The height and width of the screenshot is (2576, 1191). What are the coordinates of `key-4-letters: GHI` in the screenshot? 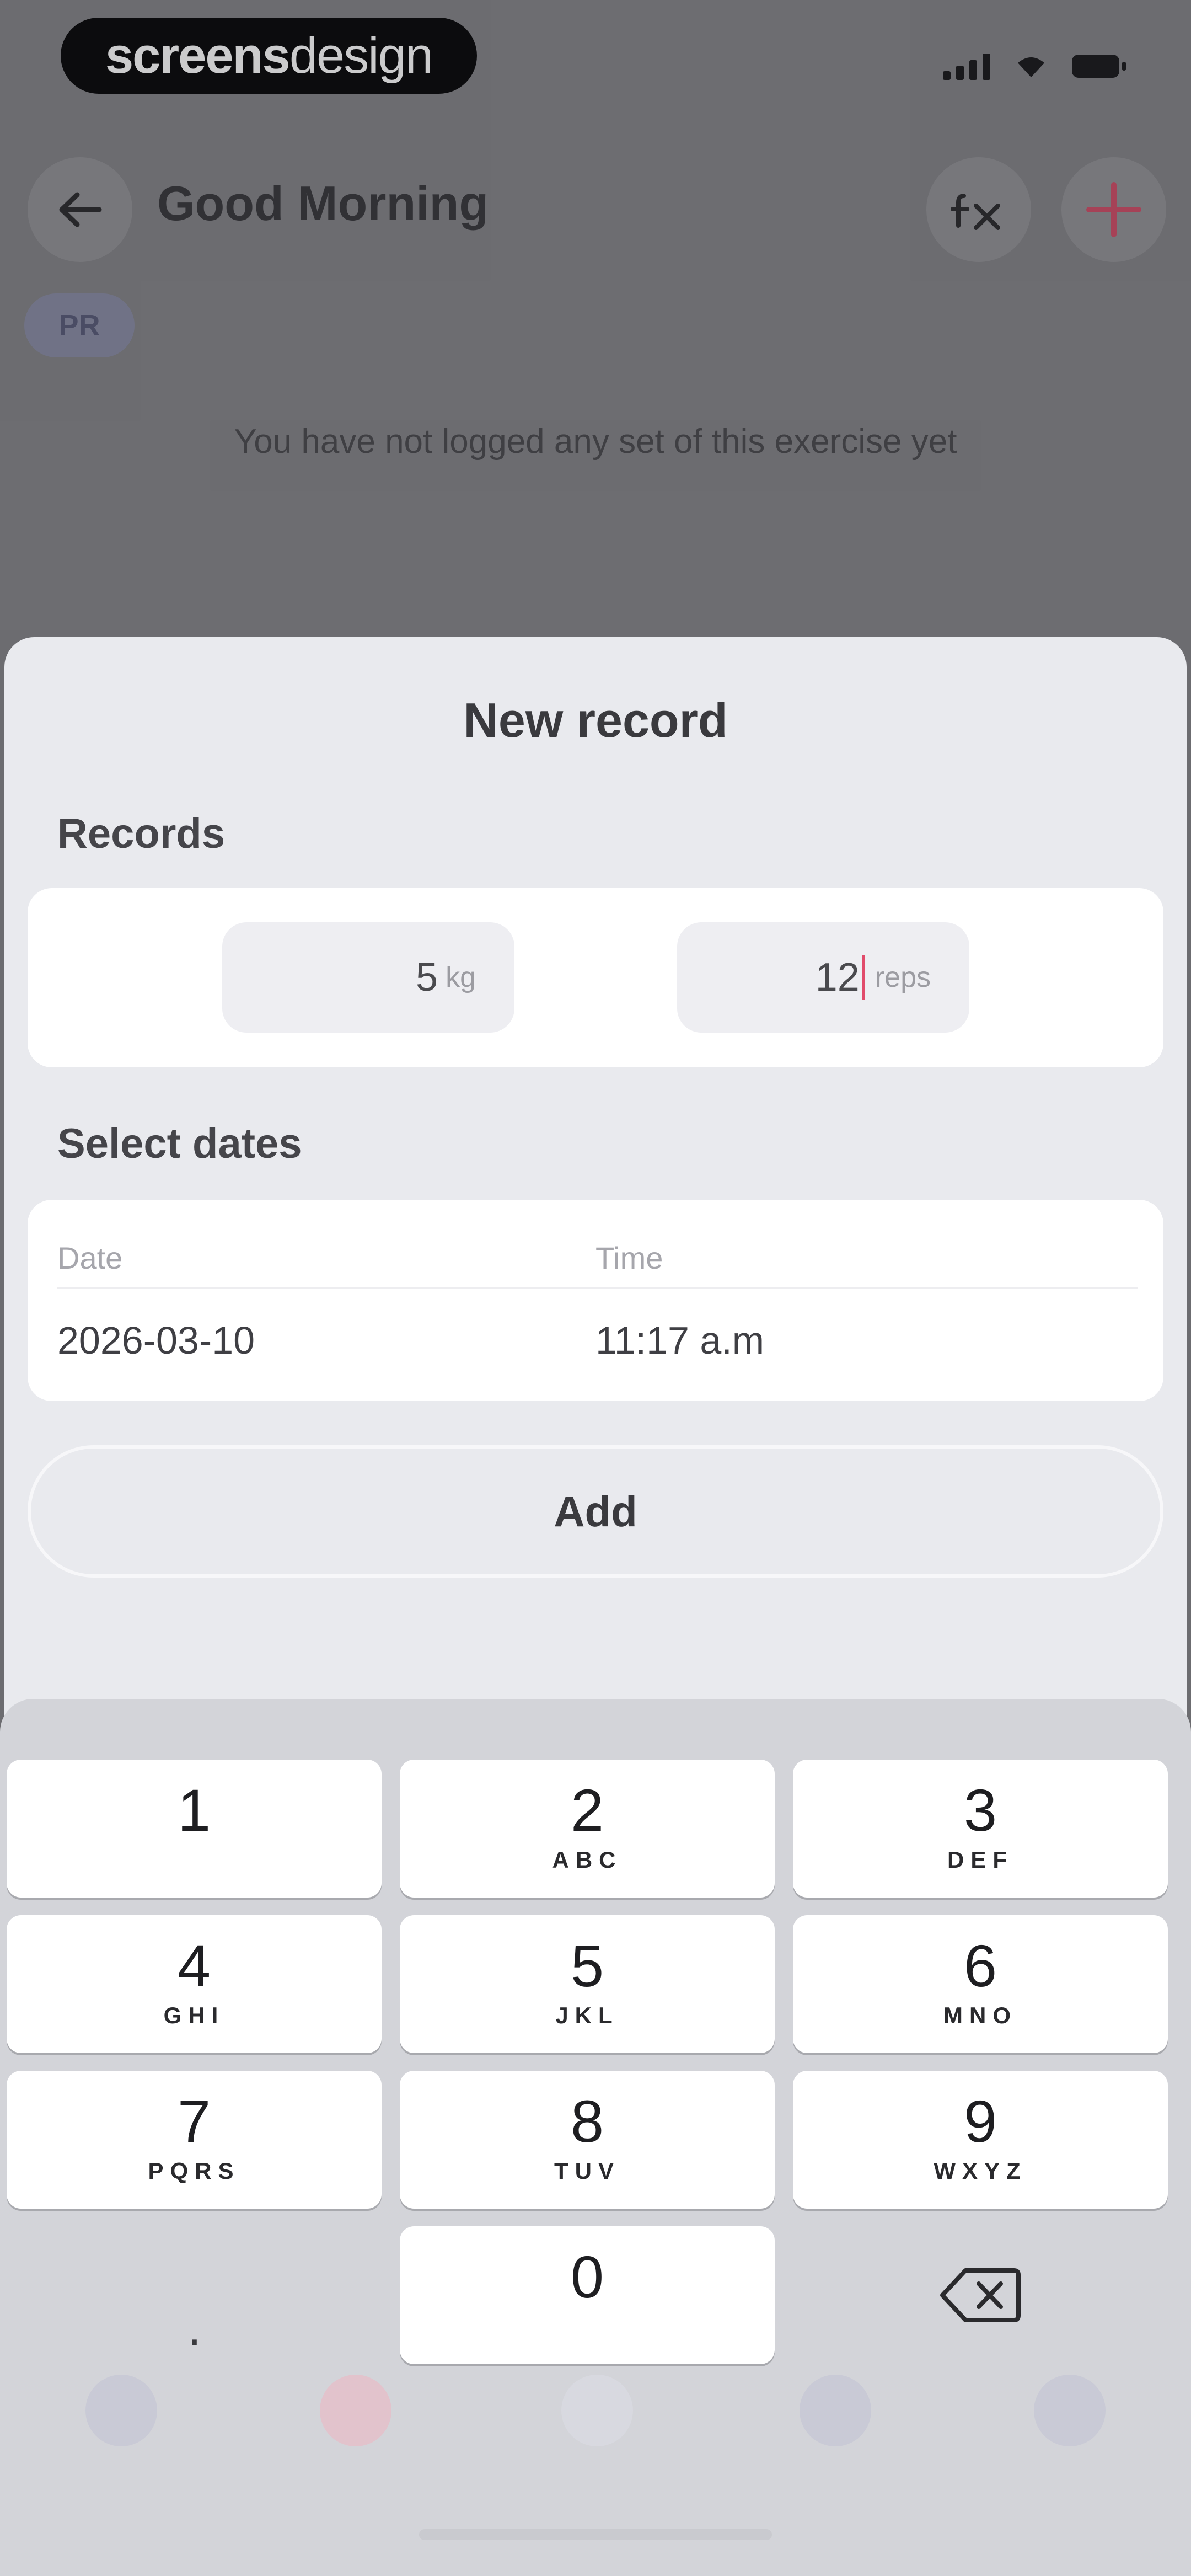 It's located at (194, 2015).